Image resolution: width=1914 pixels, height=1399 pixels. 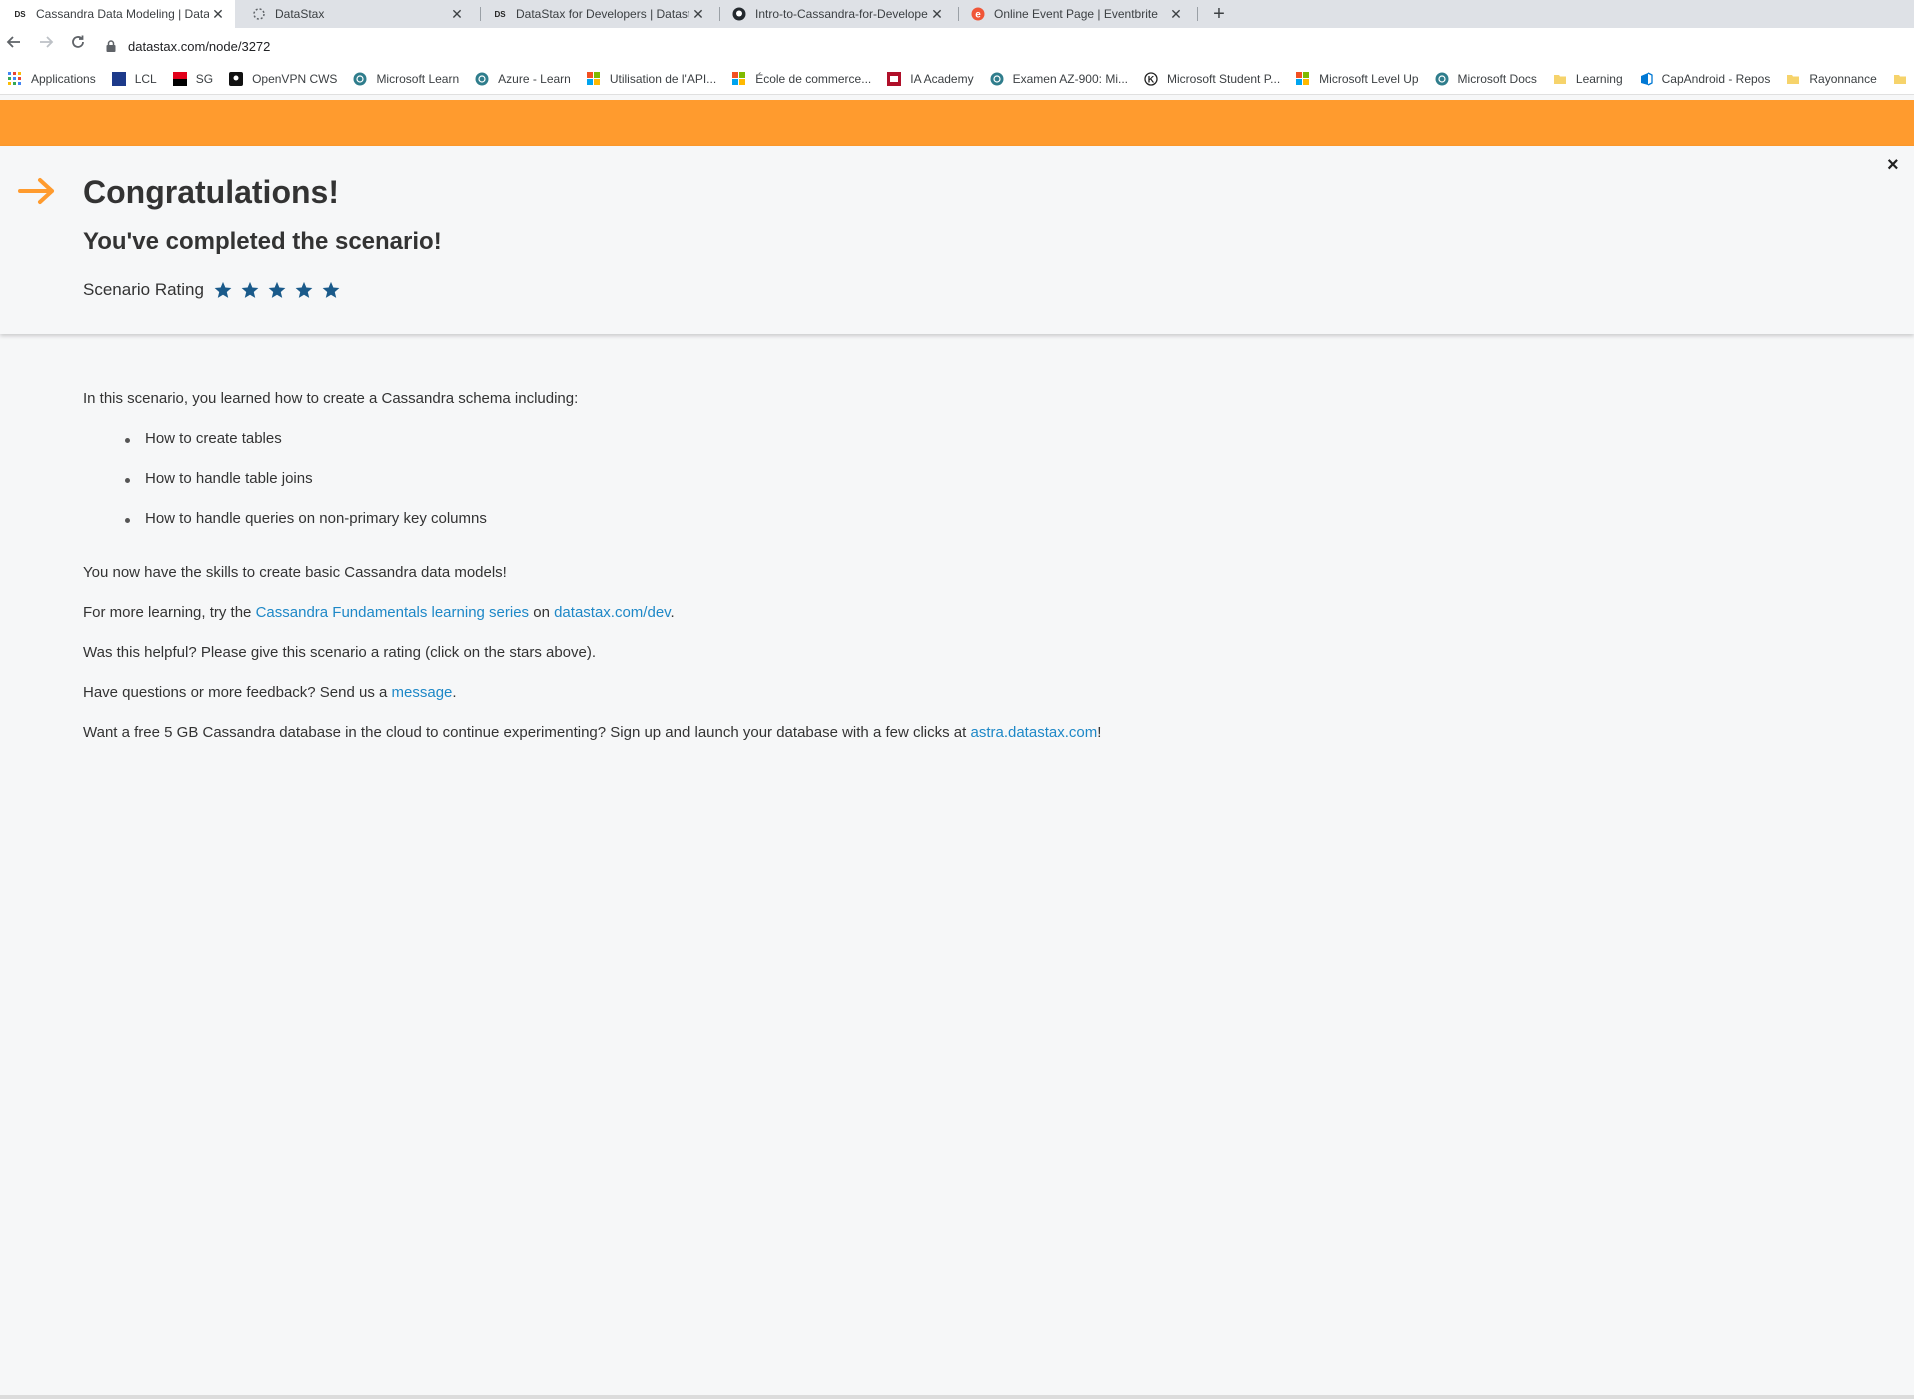 I want to click on questions-suffix: ., so click(x=454, y=692).